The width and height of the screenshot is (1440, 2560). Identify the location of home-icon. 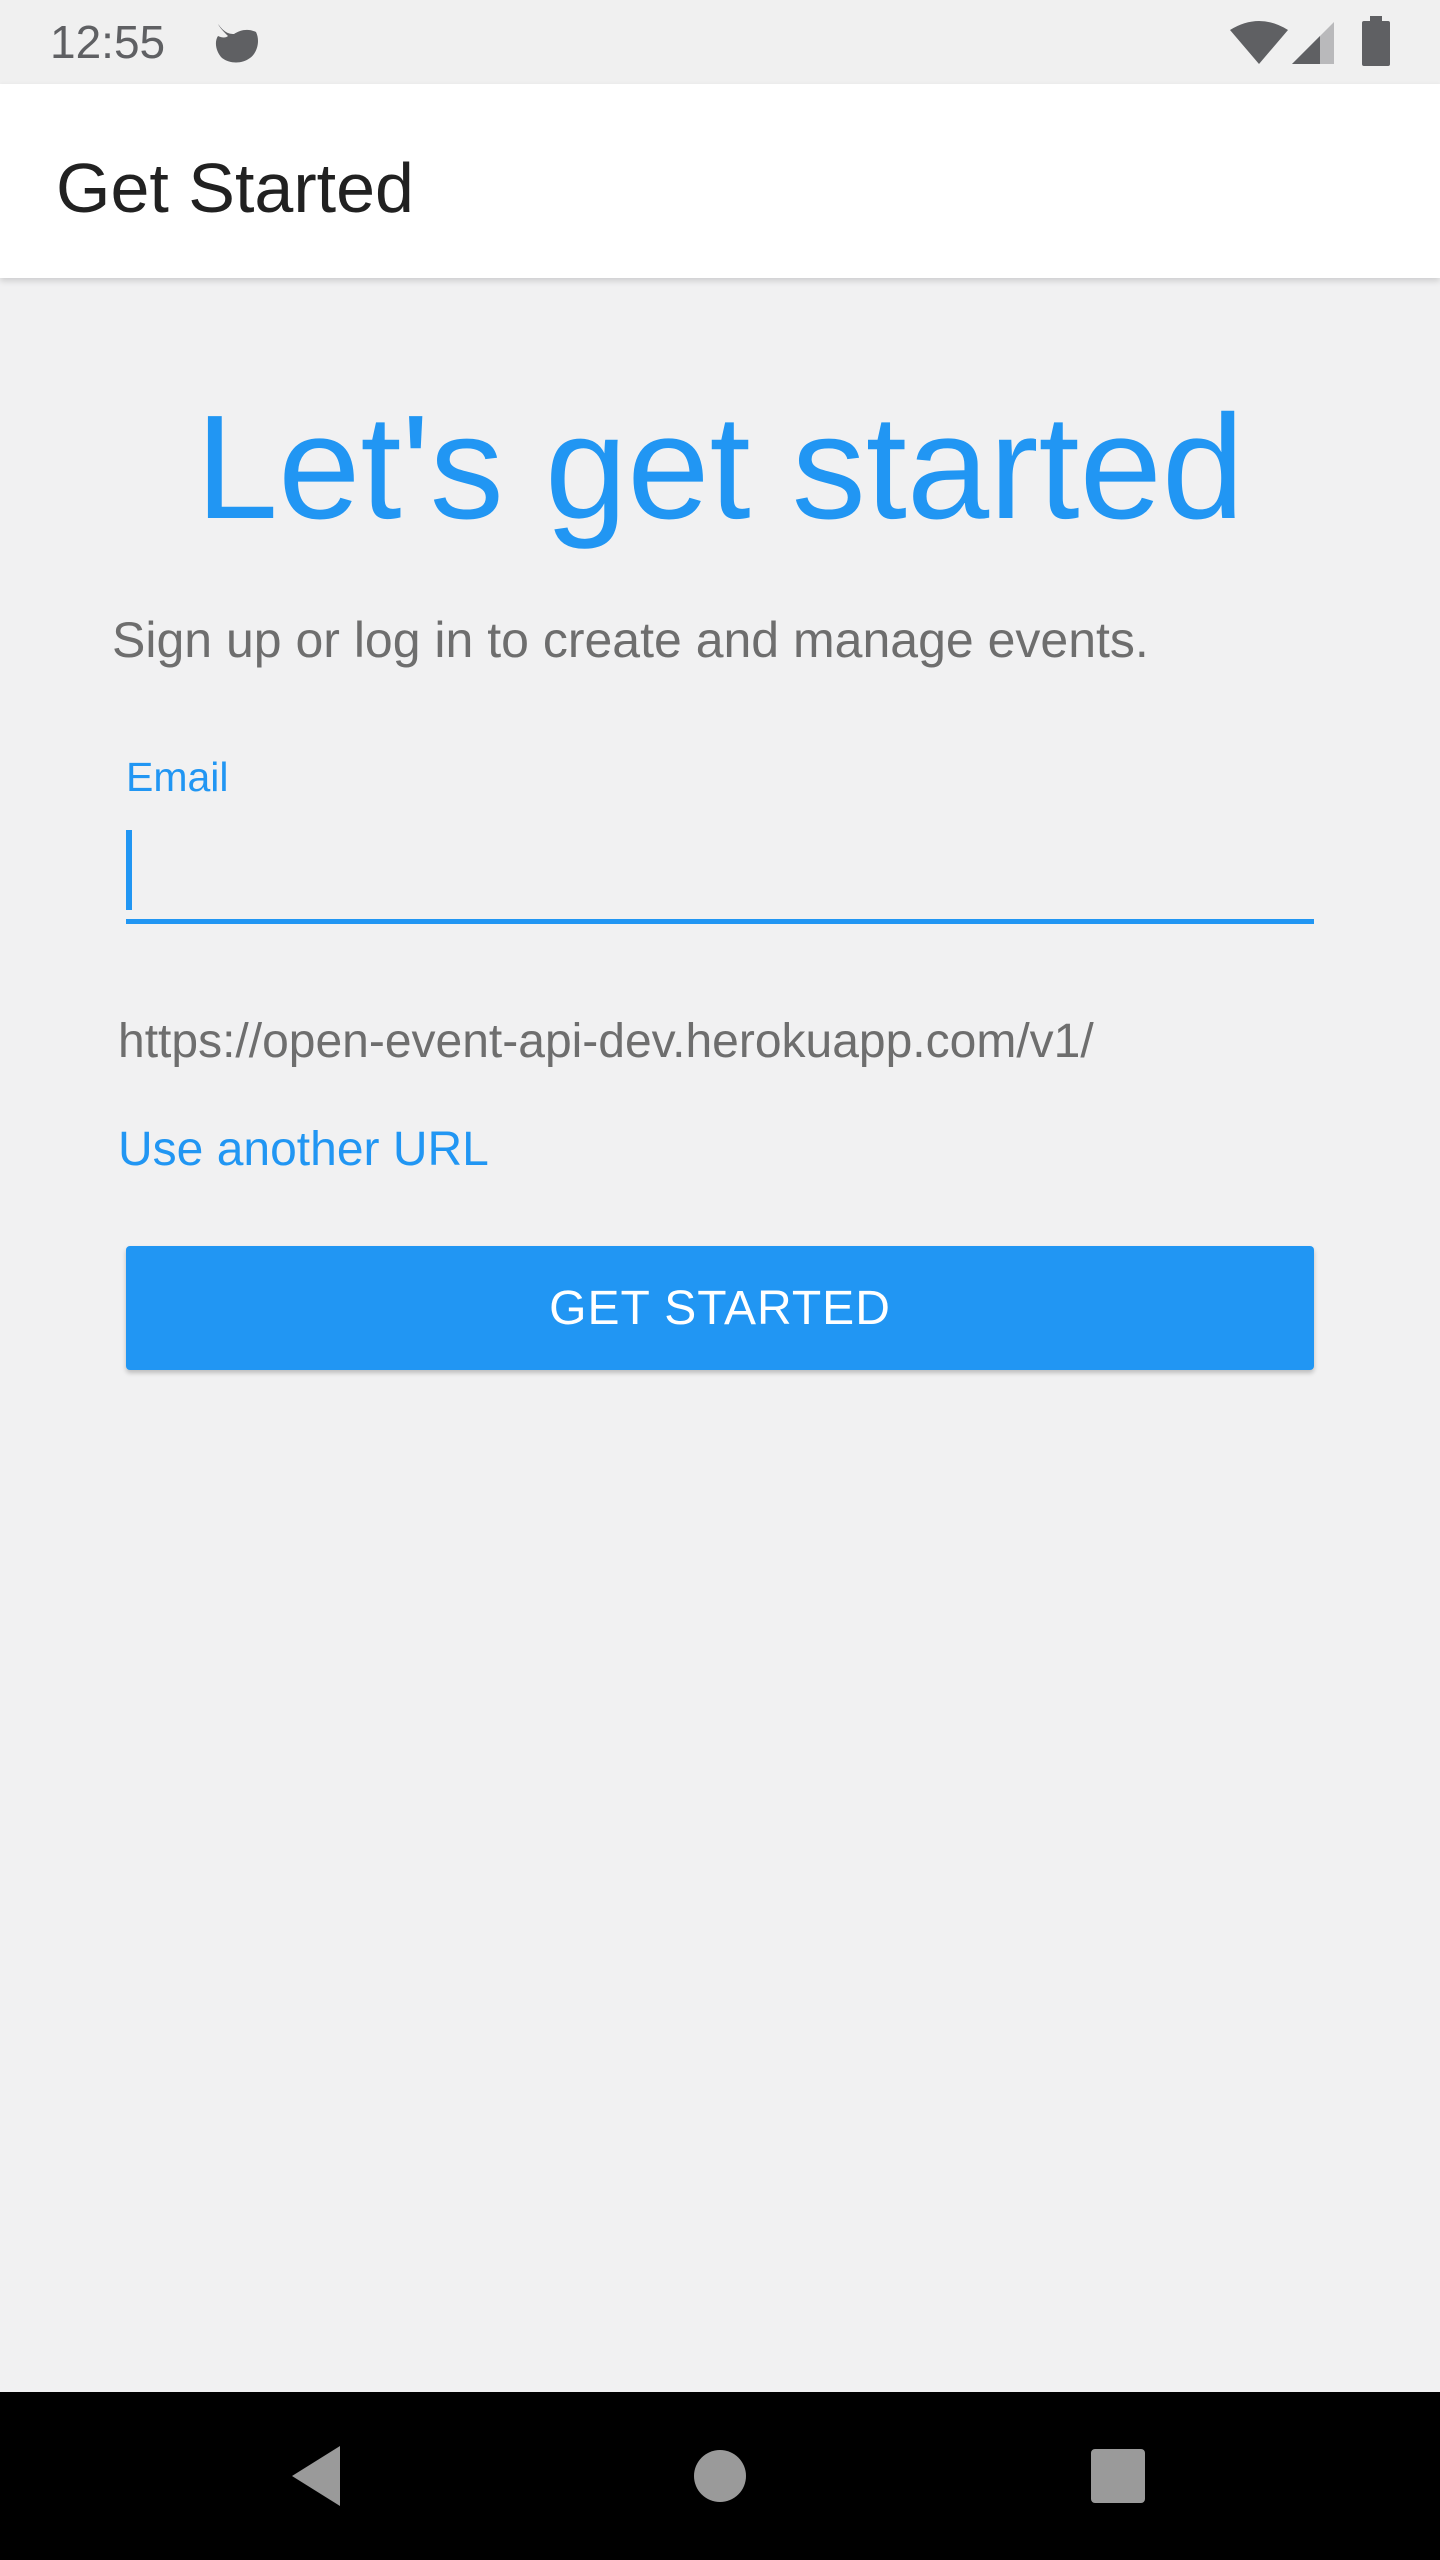
(720, 2476).